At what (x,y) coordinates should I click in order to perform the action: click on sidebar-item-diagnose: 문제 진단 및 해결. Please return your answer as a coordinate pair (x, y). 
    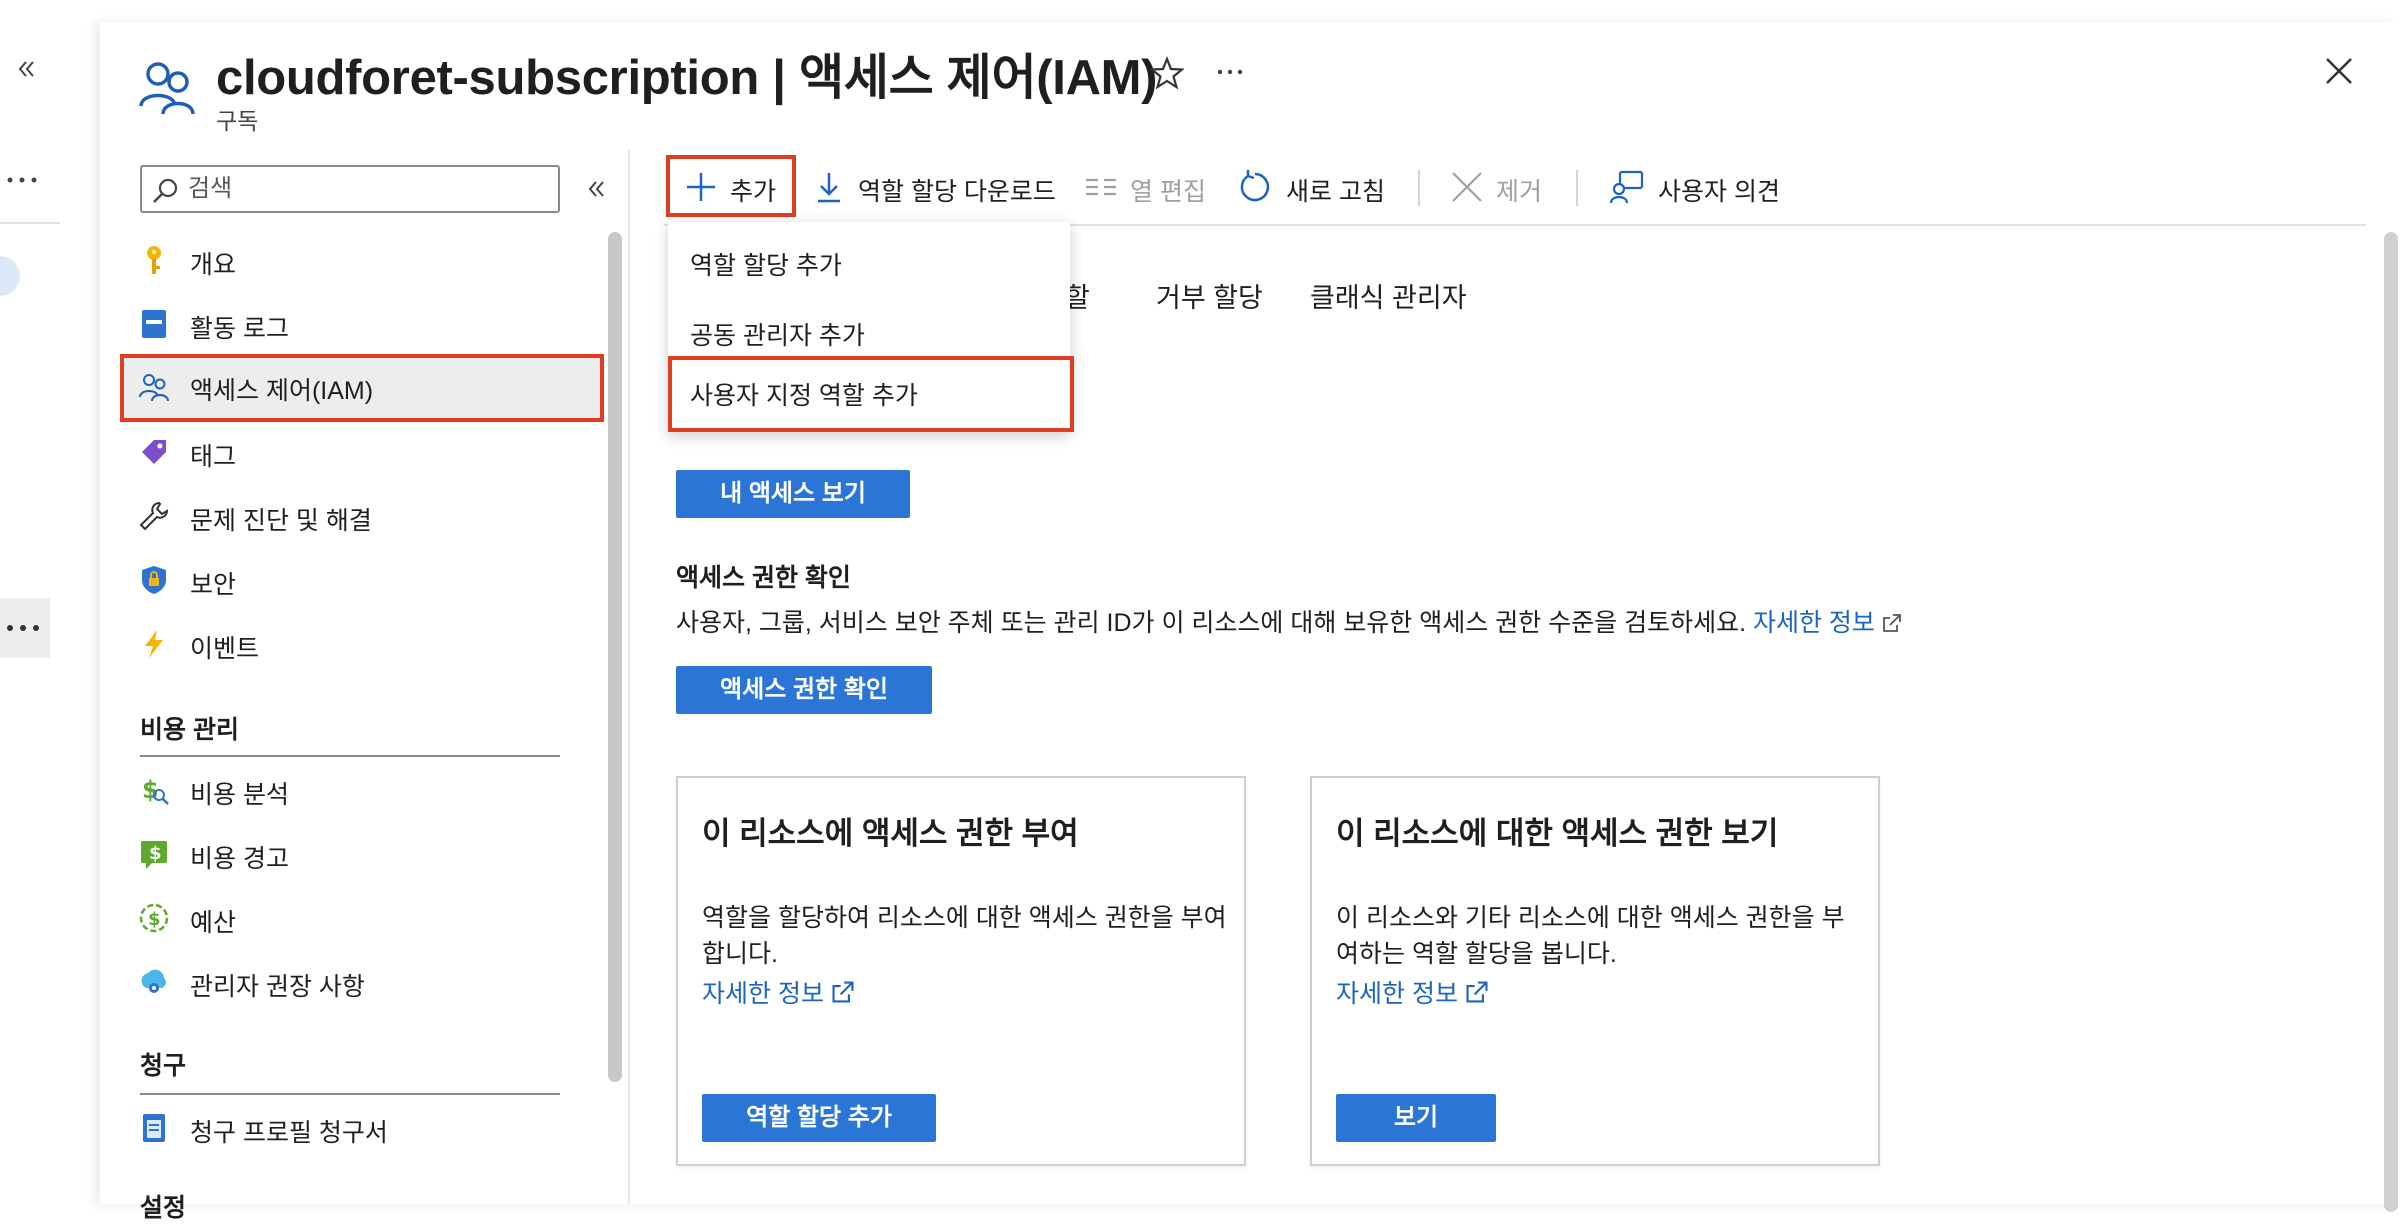
    Looking at the image, I should click on (362, 516).